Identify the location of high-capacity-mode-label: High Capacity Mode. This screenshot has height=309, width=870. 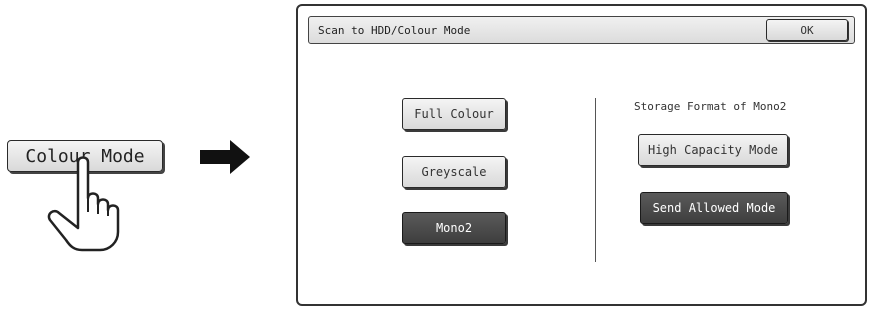
(713, 150).